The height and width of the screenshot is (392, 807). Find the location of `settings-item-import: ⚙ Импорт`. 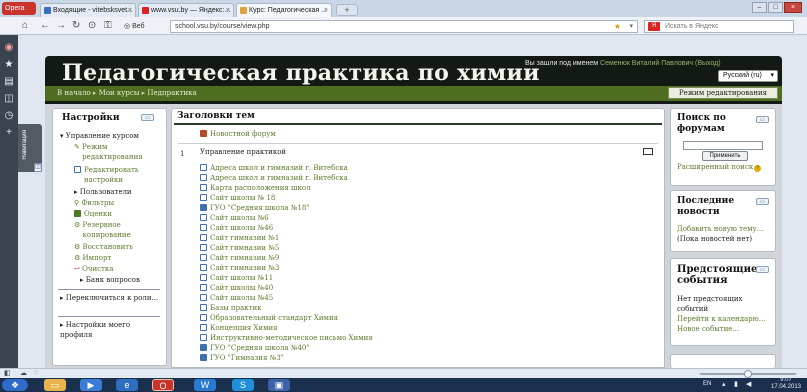

settings-item-import: ⚙ Импорт is located at coordinates (92, 258).